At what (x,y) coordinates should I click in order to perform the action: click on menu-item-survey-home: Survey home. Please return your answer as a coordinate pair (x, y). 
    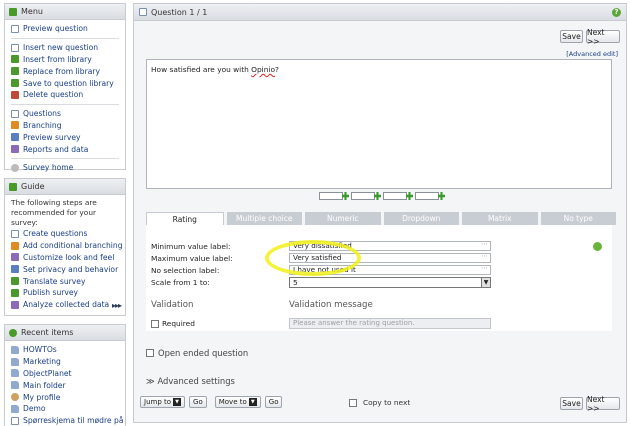
    Looking at the image, I should click on (65, 168).